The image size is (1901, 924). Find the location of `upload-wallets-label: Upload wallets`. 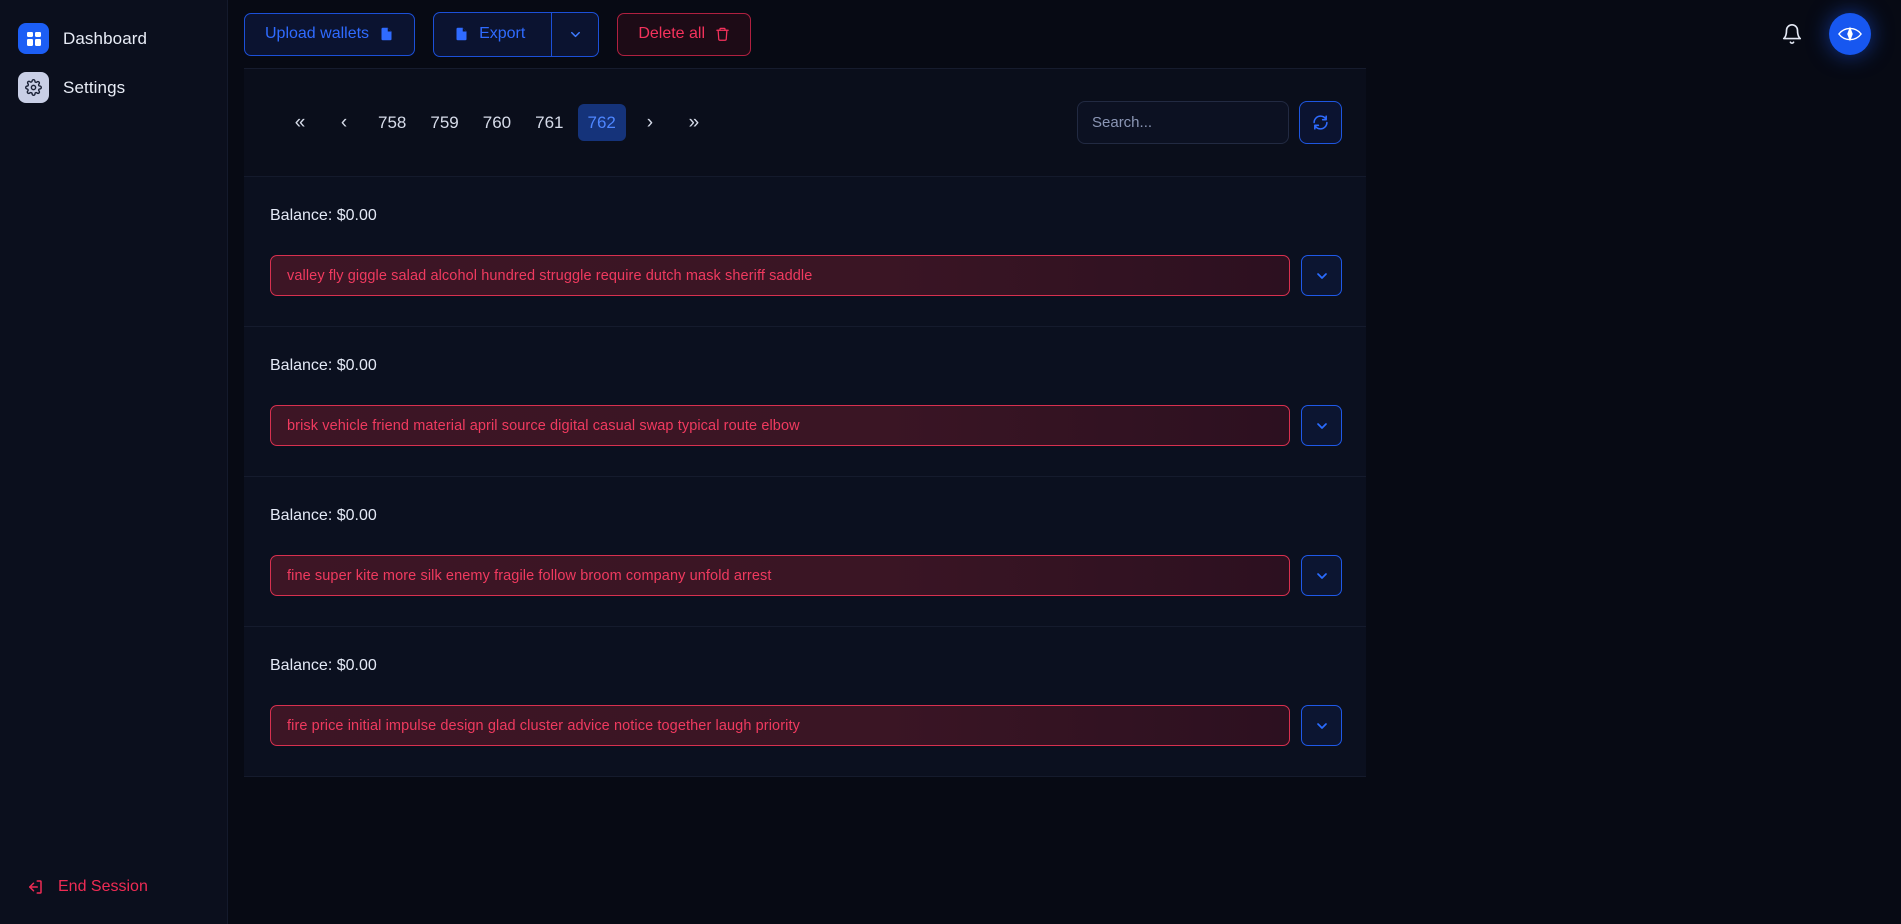

upload-wallets-label: Upload wallets is located at coordinates (317, 33).